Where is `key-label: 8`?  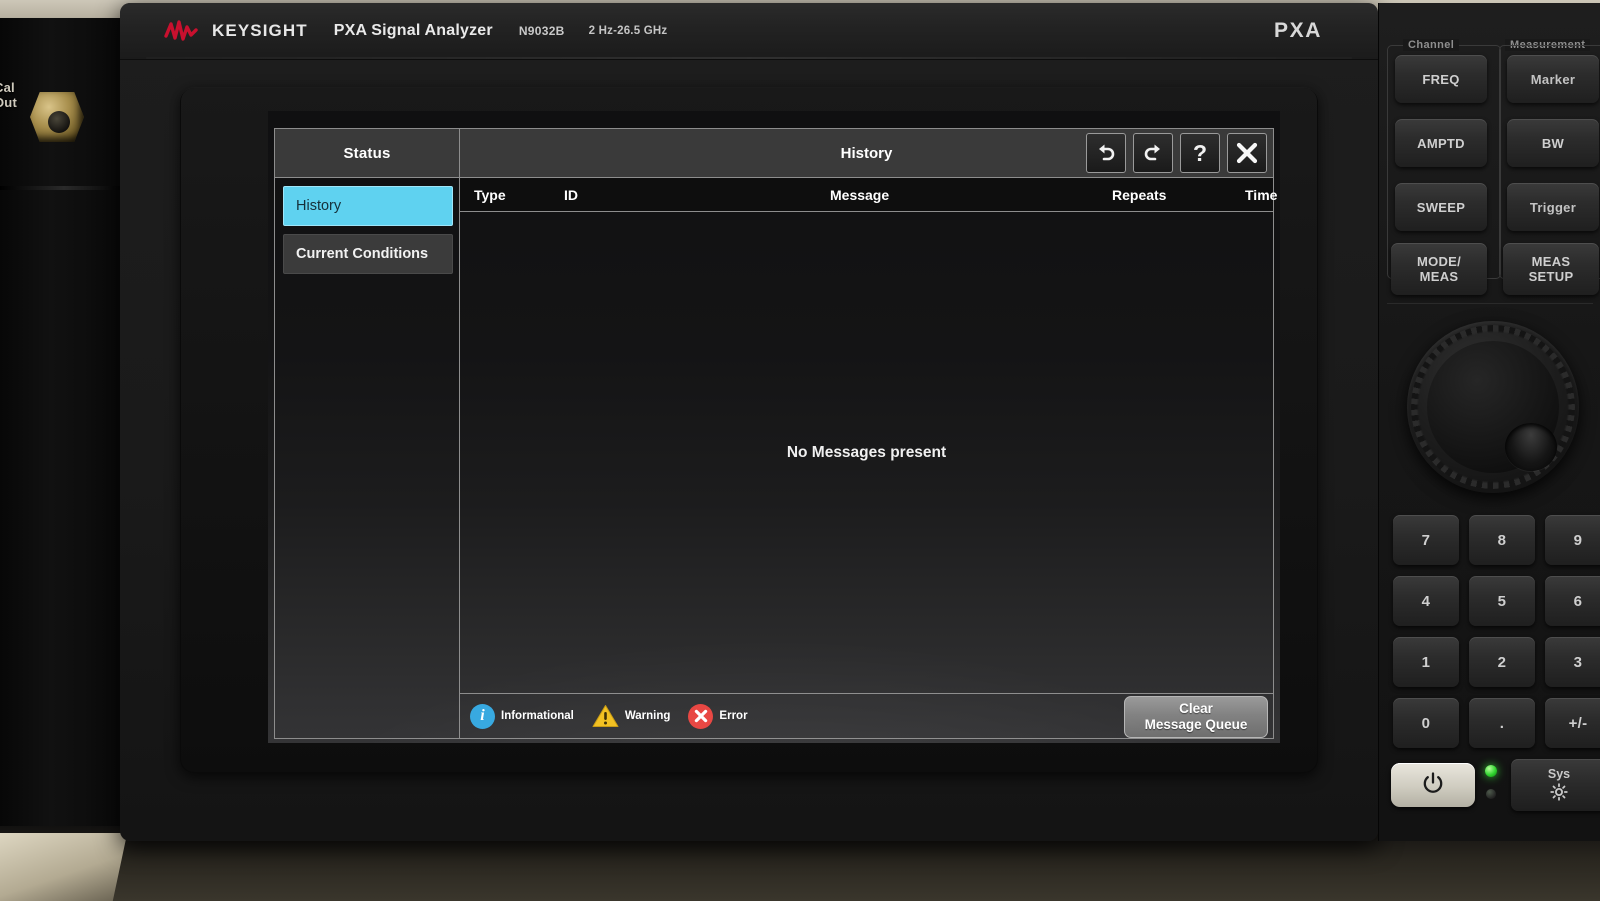
key-label: 8 is located at coordinates (1502, 540).